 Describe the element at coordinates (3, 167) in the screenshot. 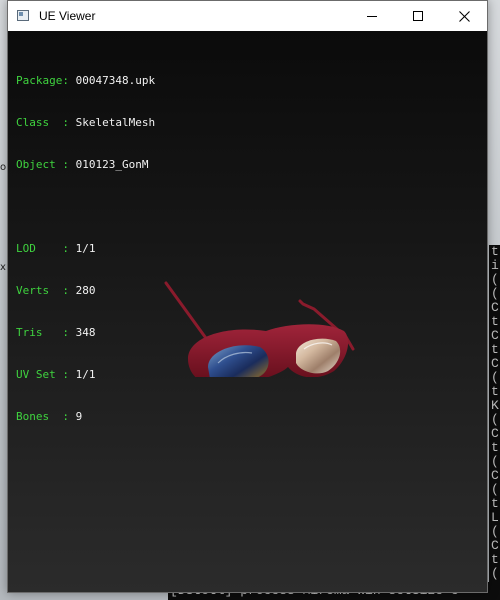

I see `background-mark: o` at that location.